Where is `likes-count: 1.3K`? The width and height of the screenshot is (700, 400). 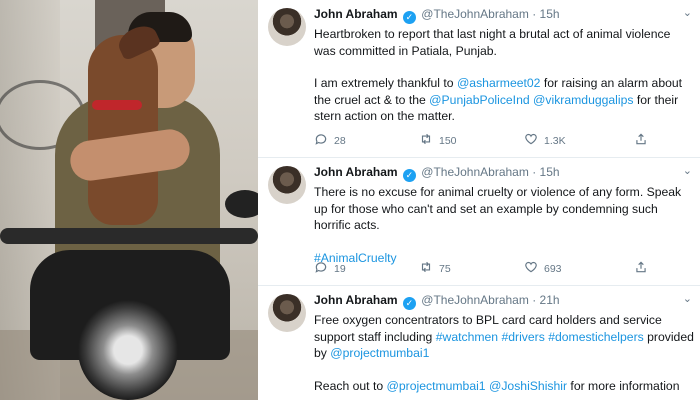
likes-count: 1.3K is located at coordinates (555, 140).